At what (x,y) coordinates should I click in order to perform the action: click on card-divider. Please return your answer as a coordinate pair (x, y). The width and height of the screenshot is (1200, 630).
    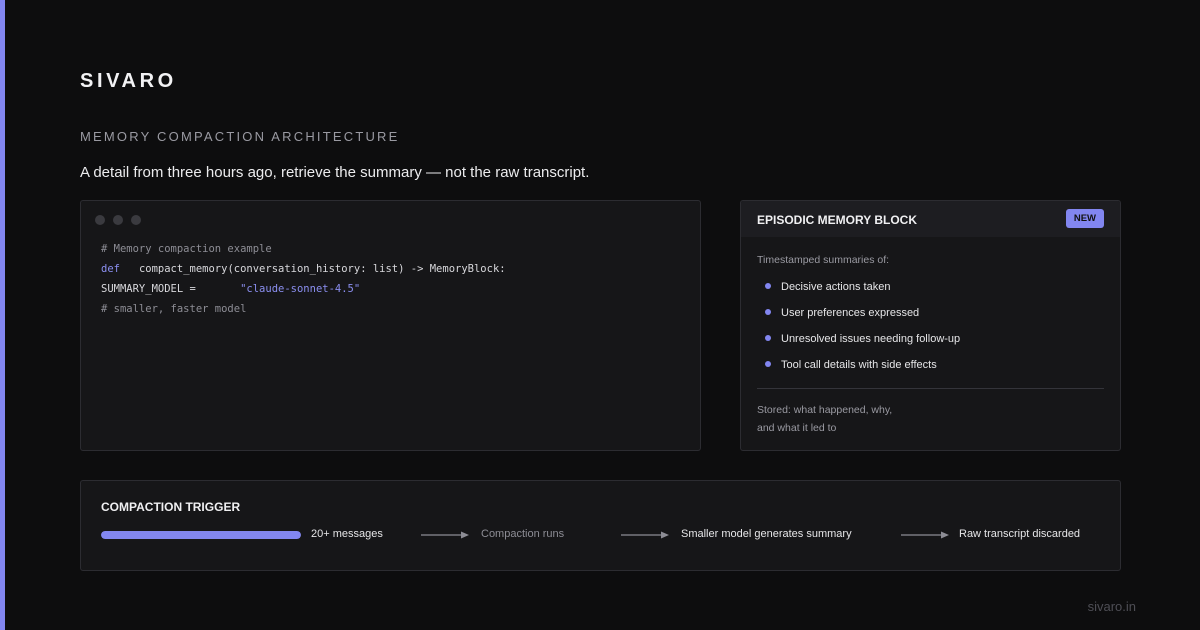
    Looking at the image, I should click on (930, 388).